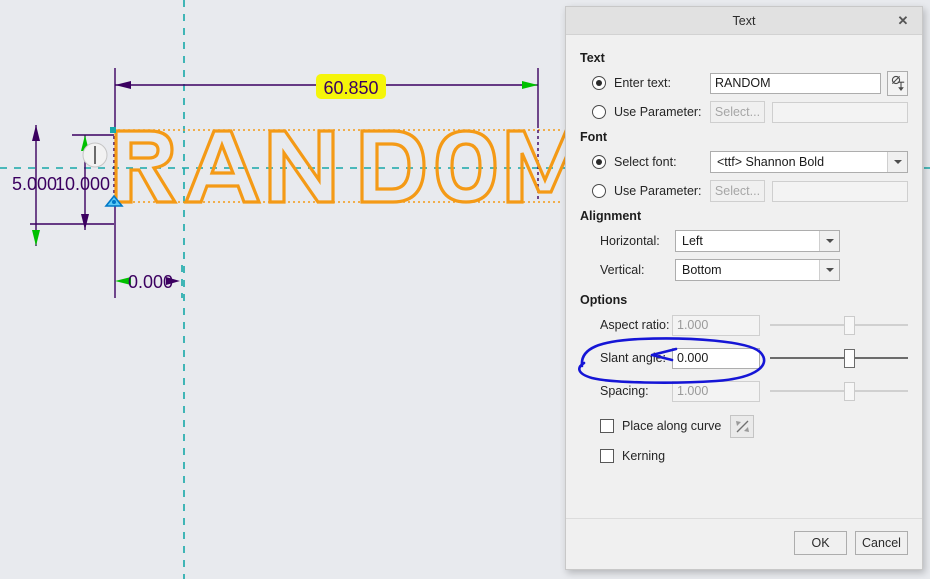  I want to click on spacing-field, so click(716, 391).